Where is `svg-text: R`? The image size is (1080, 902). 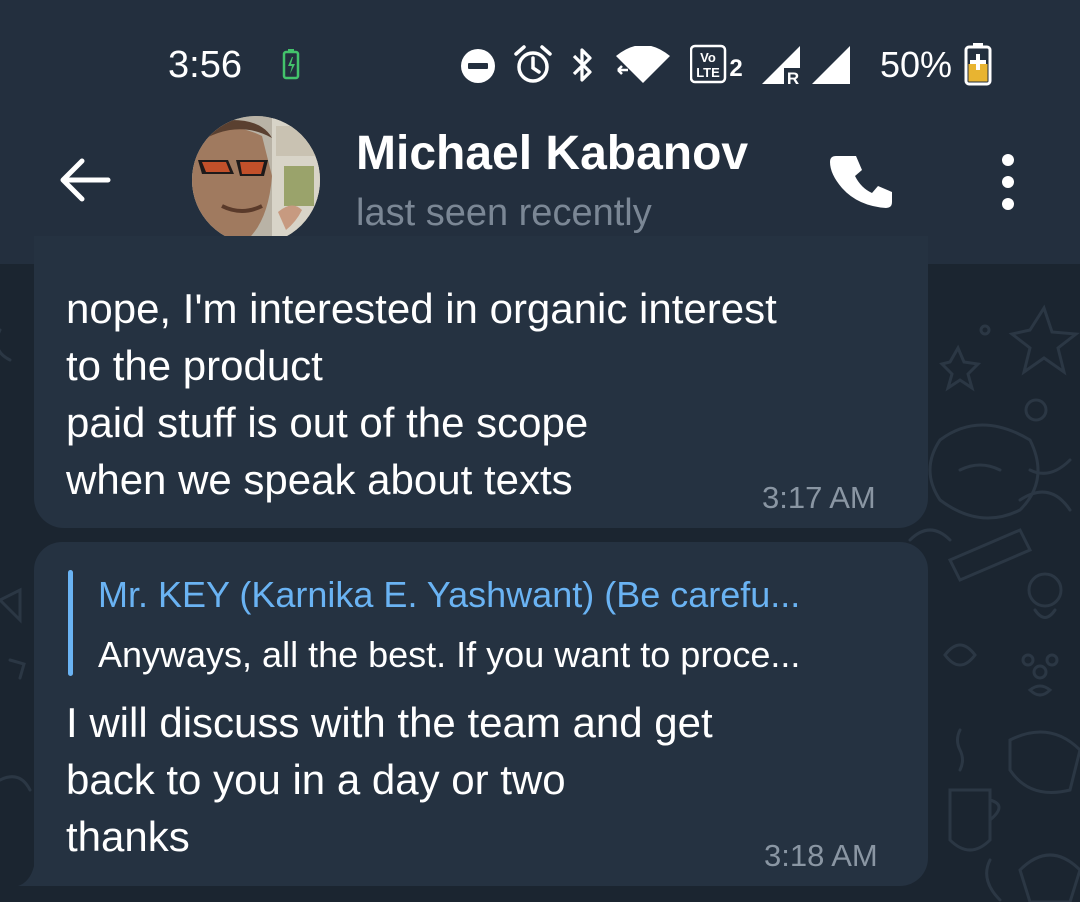
svg-text: R is located at coordinates (793, 77).